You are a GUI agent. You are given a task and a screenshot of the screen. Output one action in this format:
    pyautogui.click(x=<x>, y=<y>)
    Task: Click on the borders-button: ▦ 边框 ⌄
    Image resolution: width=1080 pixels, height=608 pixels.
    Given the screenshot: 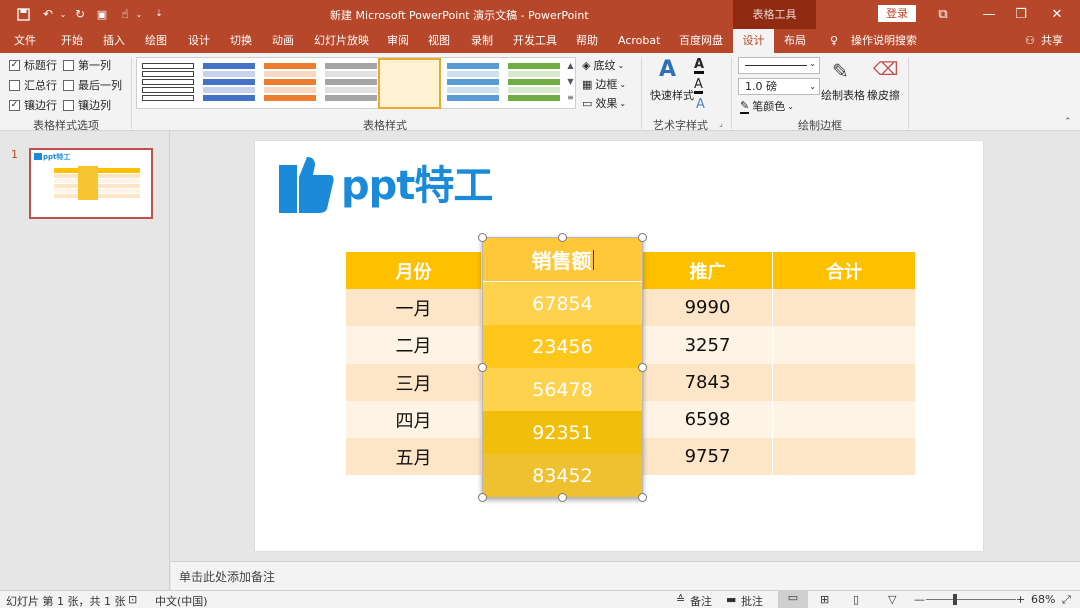 What is the action you would take?
    pyautogui.click(x=604, y=84)
    